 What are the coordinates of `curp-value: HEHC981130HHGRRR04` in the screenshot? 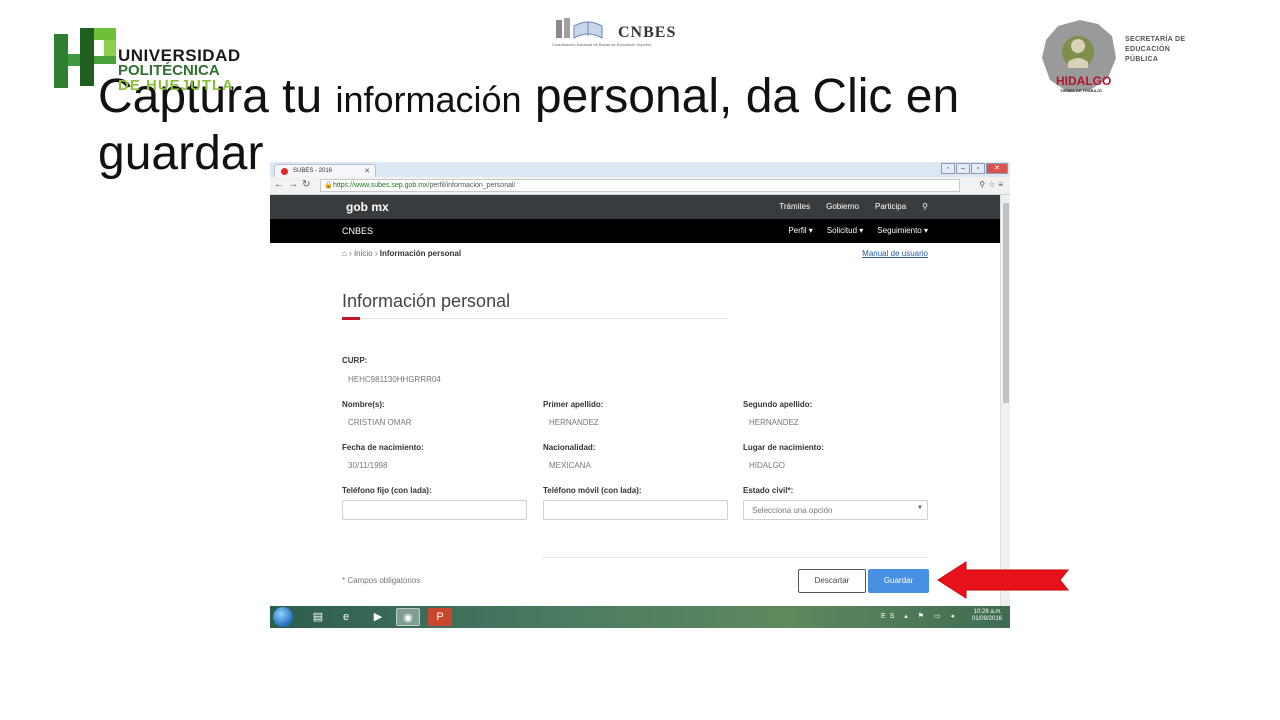 It's located at (394, 379).